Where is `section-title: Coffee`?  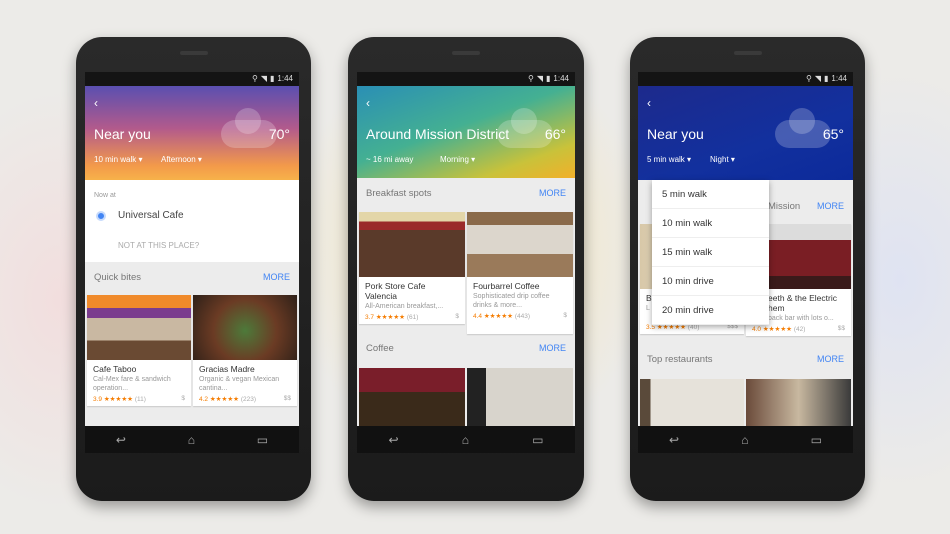
section-title: Coffee is located at coordinates (380, 348).